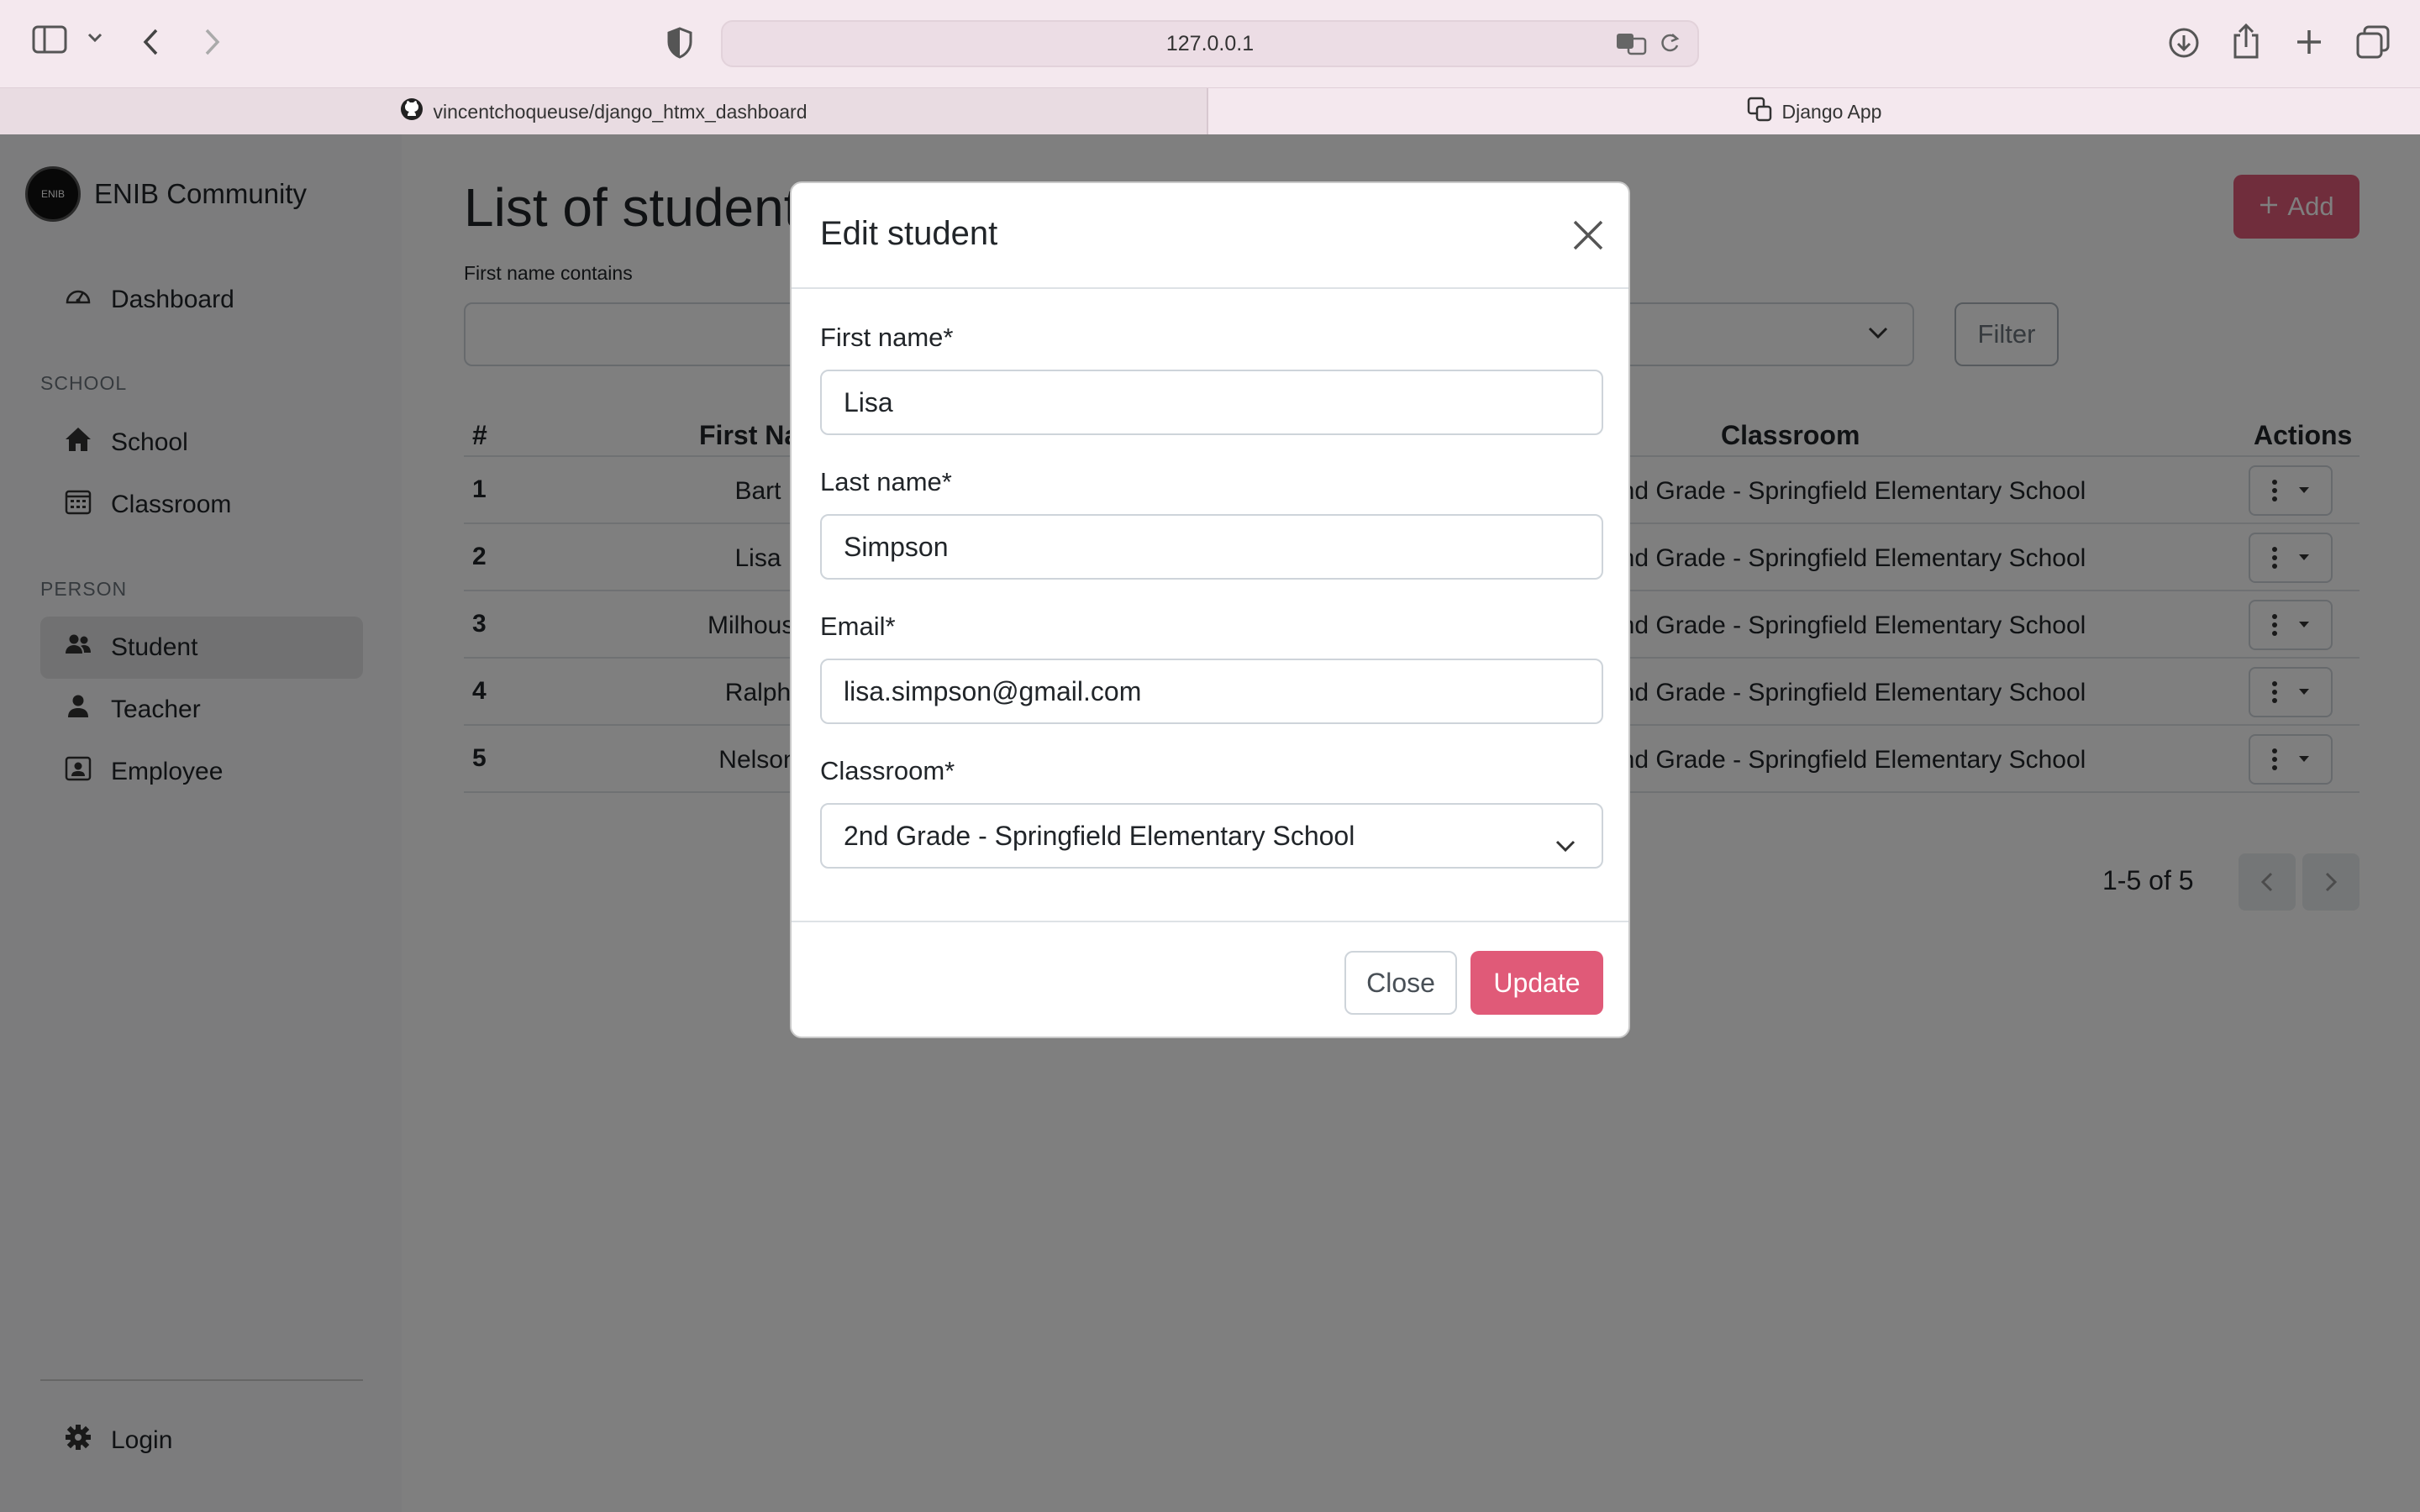  I want to click on shield-icon, so click(679, 43).